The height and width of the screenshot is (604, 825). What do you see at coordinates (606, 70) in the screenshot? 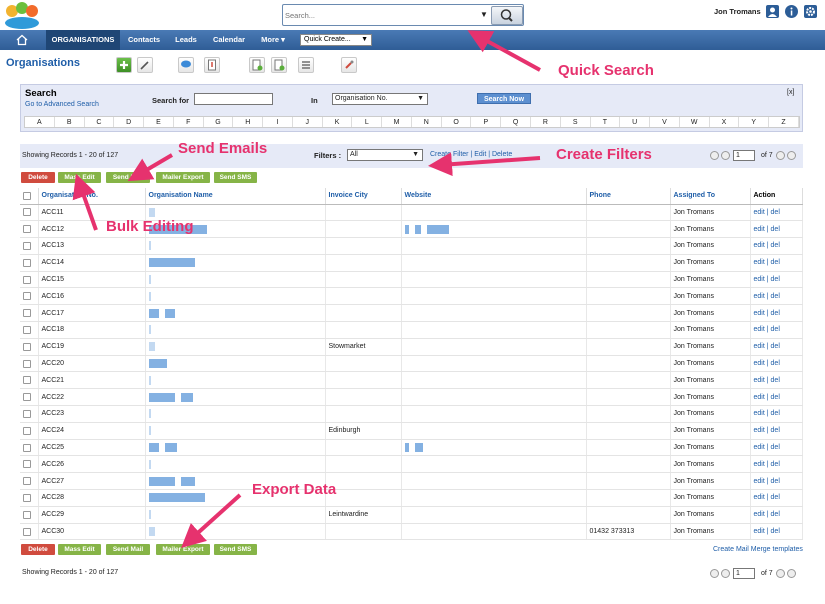
I see `quick-search-callout: Quick Search` at bounding box center [606, 70].